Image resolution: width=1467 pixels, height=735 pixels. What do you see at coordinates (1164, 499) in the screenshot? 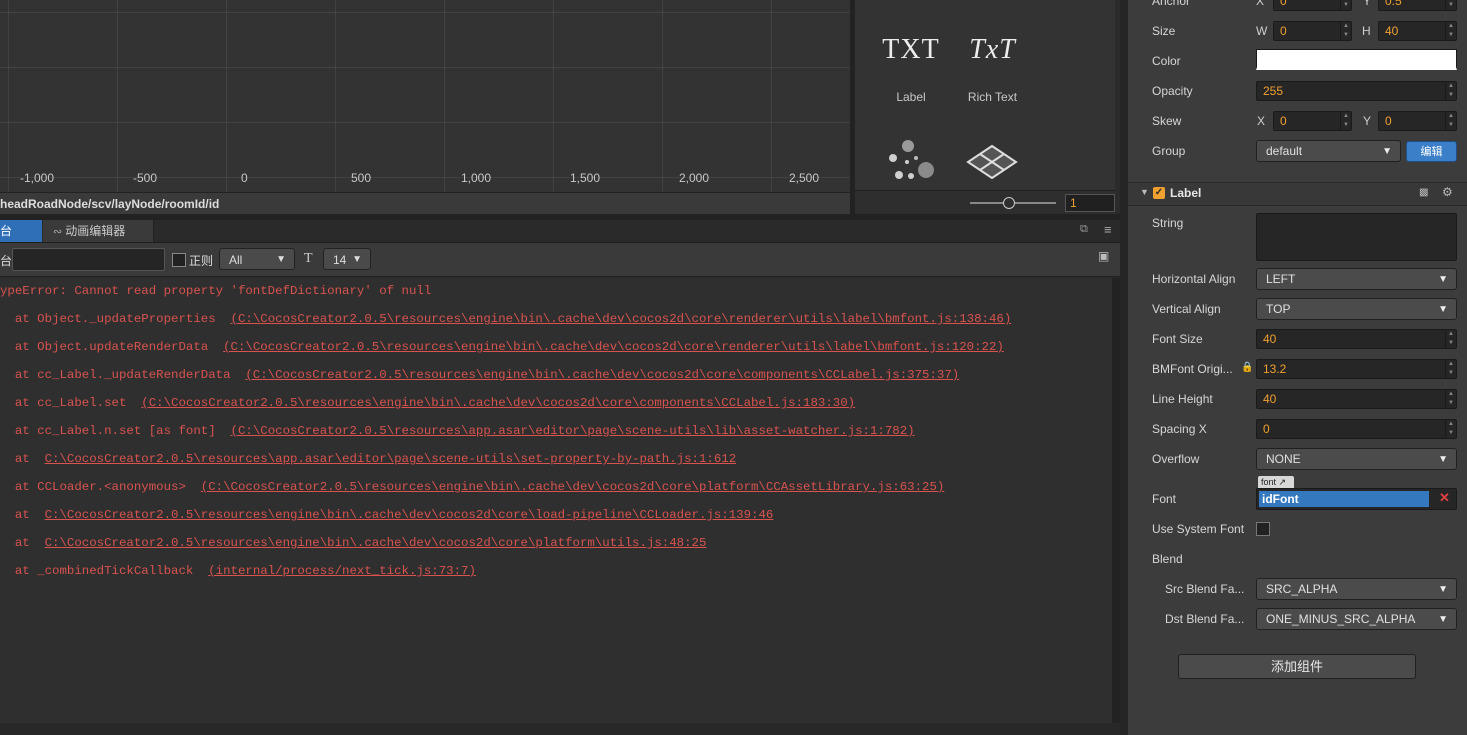
I see `font-label: Font` at bounding box center [1164, 499].